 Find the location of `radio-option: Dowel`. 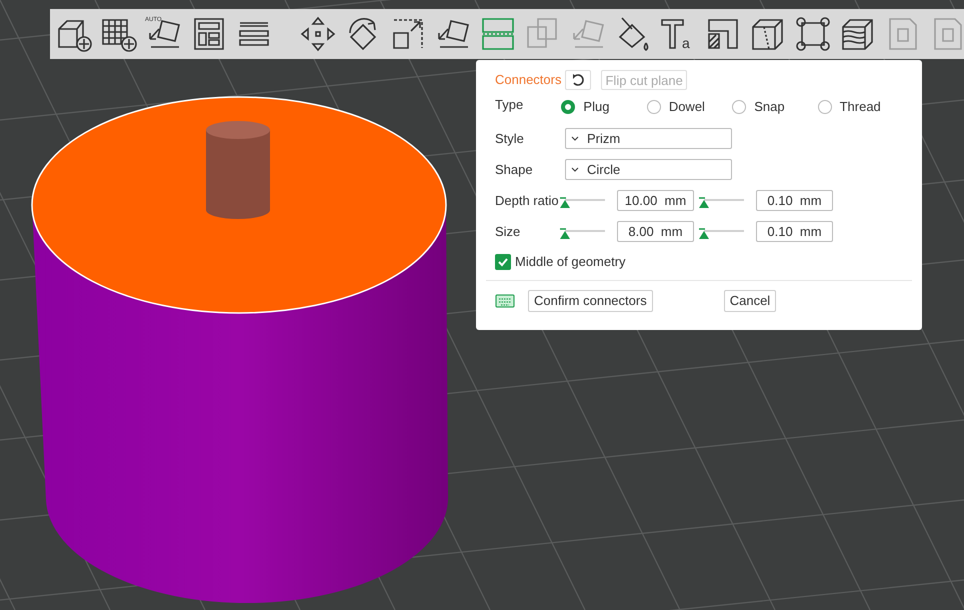

radio-option: Dowel is located at coordinates (689, 107).